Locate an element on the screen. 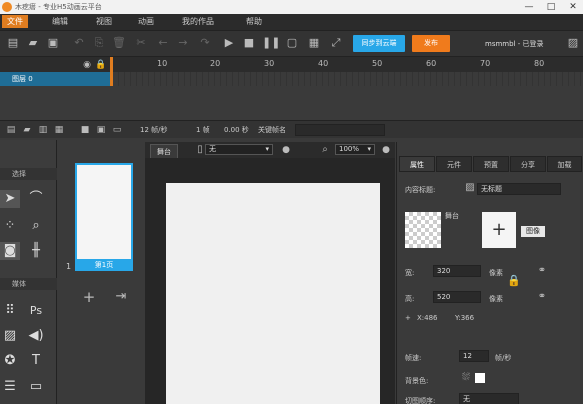 The image size is (583, 404). play-icon: ▶ is located at coordinates (229, 43).